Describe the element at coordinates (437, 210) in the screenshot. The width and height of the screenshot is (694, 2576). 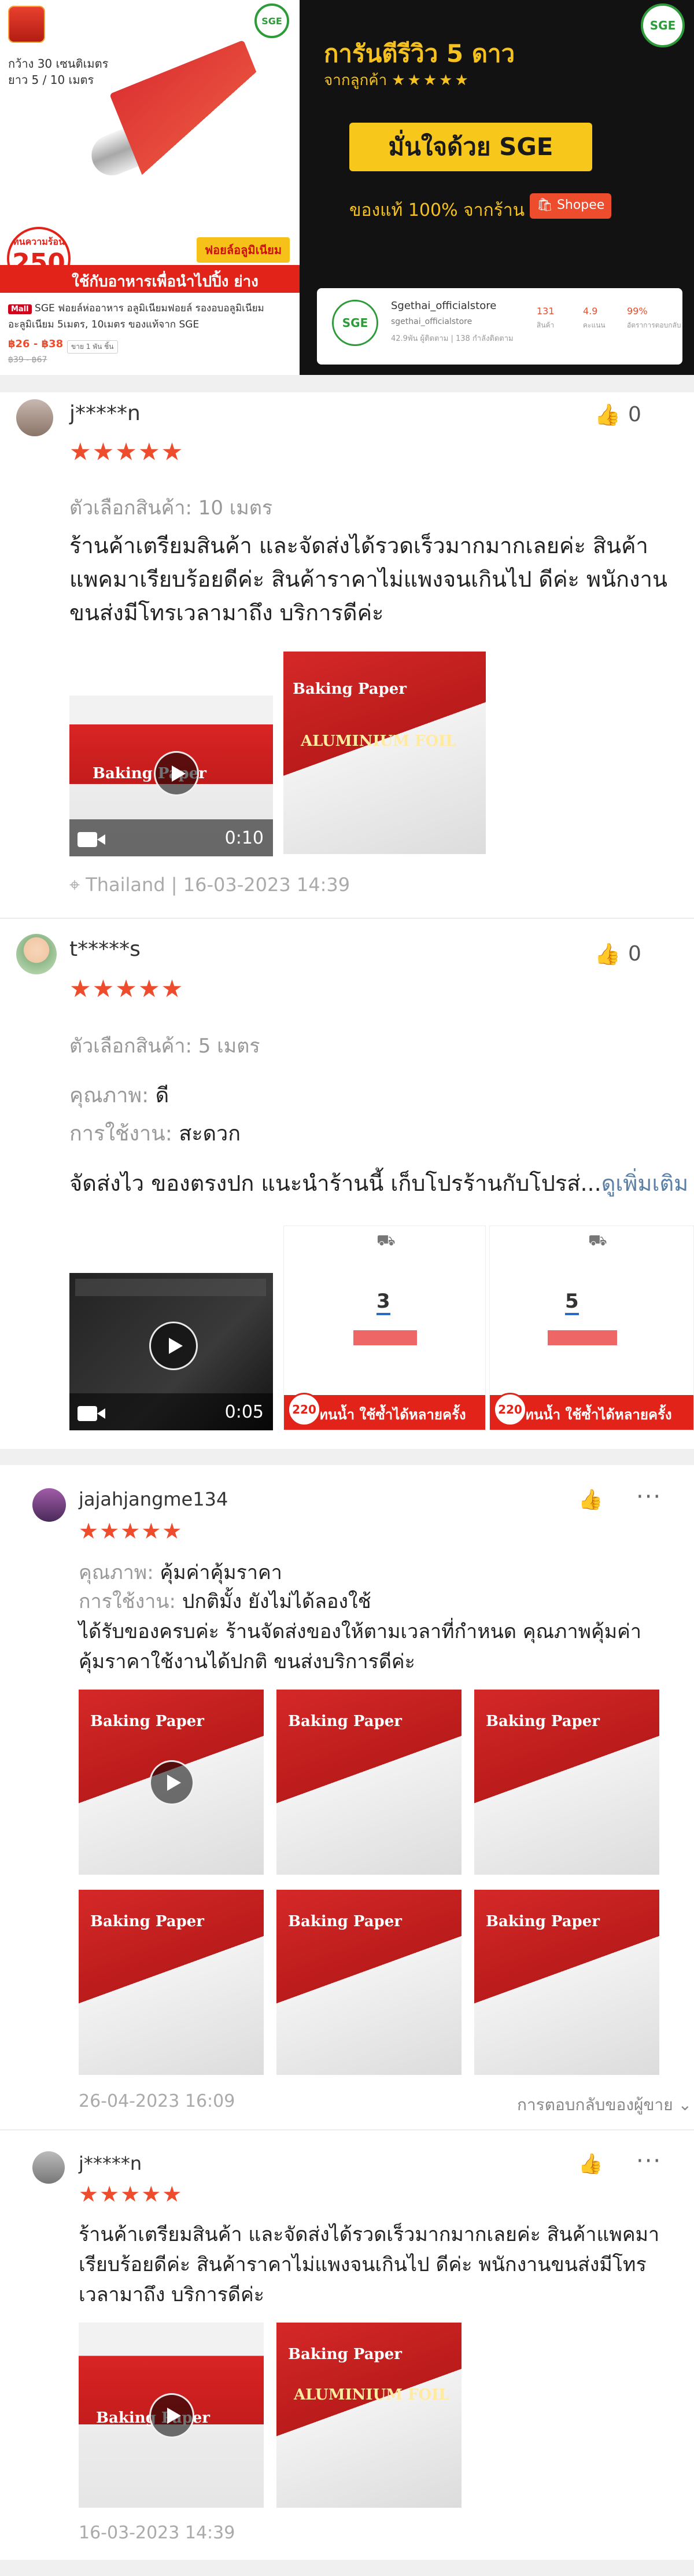
I see `genuine-text: ของแท้ 100% จากร้าน` at that location.